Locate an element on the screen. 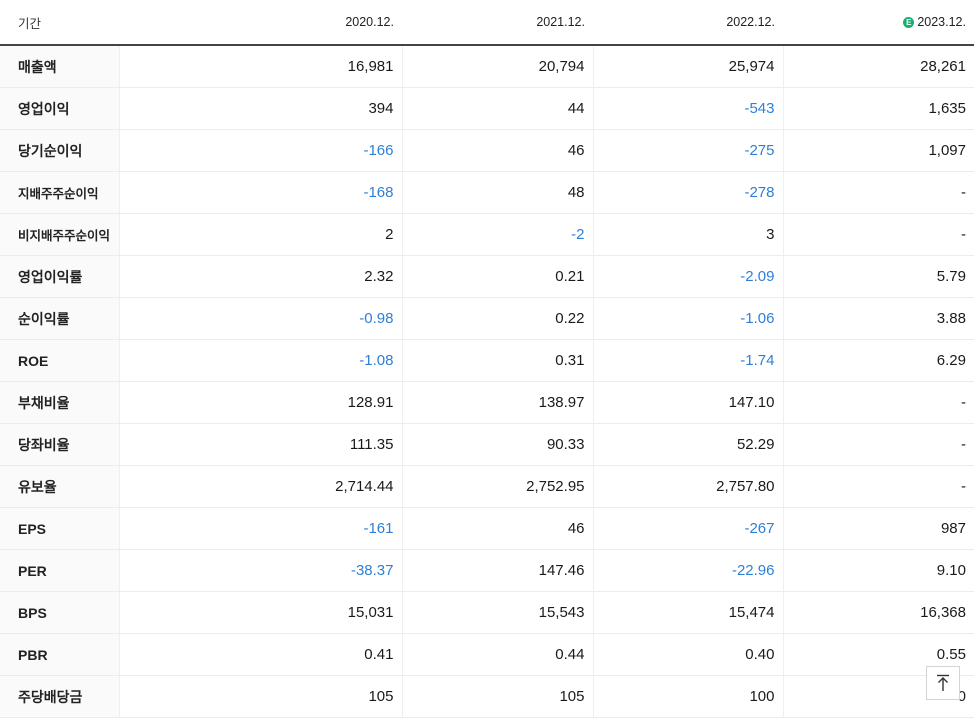 The width and height of the screenshot is (974, 718). table-cell: -1.08 is located at coordinates (260, 360).